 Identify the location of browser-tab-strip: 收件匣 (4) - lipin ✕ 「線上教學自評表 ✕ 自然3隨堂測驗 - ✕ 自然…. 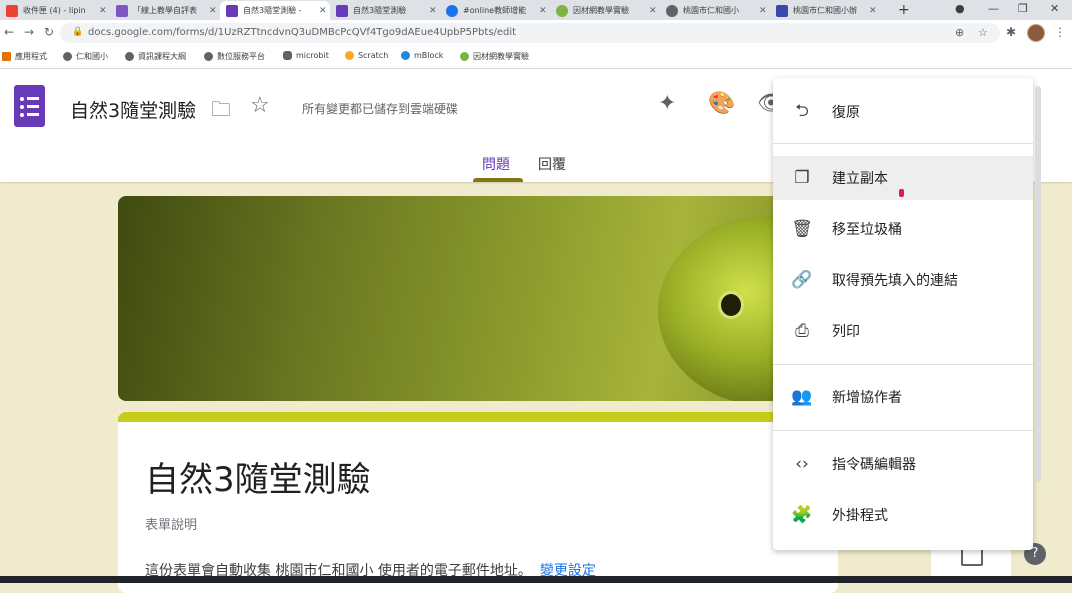
(536, 10).